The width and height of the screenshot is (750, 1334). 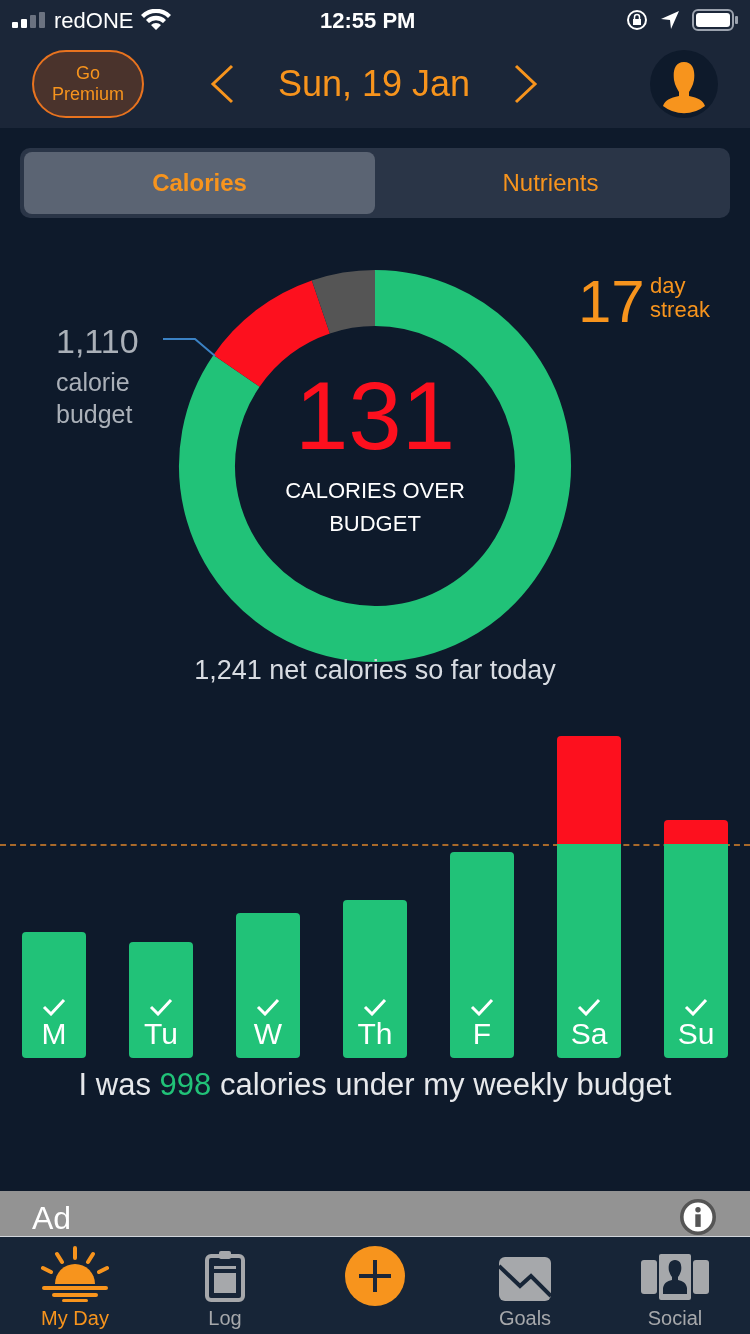 What do you see at coordinates (715, 20) in the screenshot?
I see `battery-icon` at bounding box center [715, 20].